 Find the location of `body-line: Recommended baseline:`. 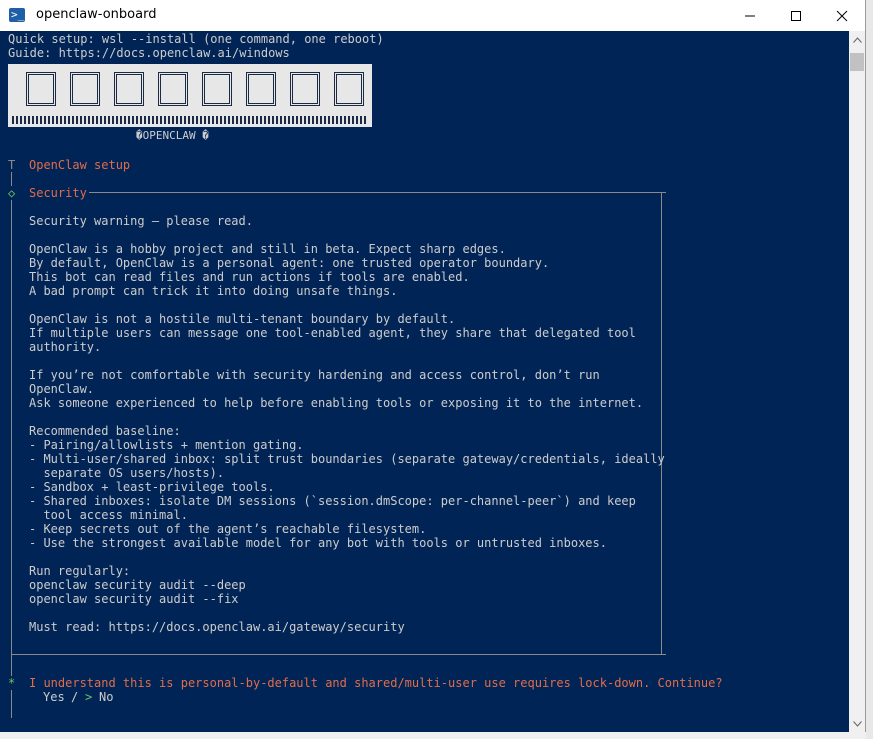

body-line: Recommended baseline: is located at coordinates (105, 431).